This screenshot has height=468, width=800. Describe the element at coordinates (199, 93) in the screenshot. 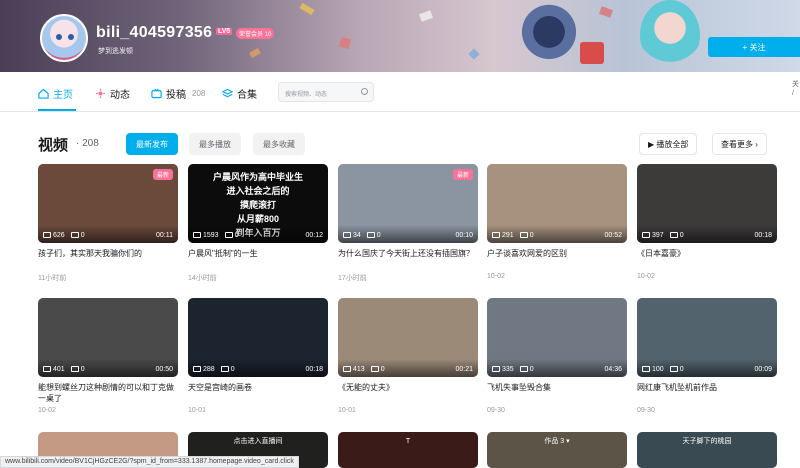

I see `tab-count: 208` at that location.